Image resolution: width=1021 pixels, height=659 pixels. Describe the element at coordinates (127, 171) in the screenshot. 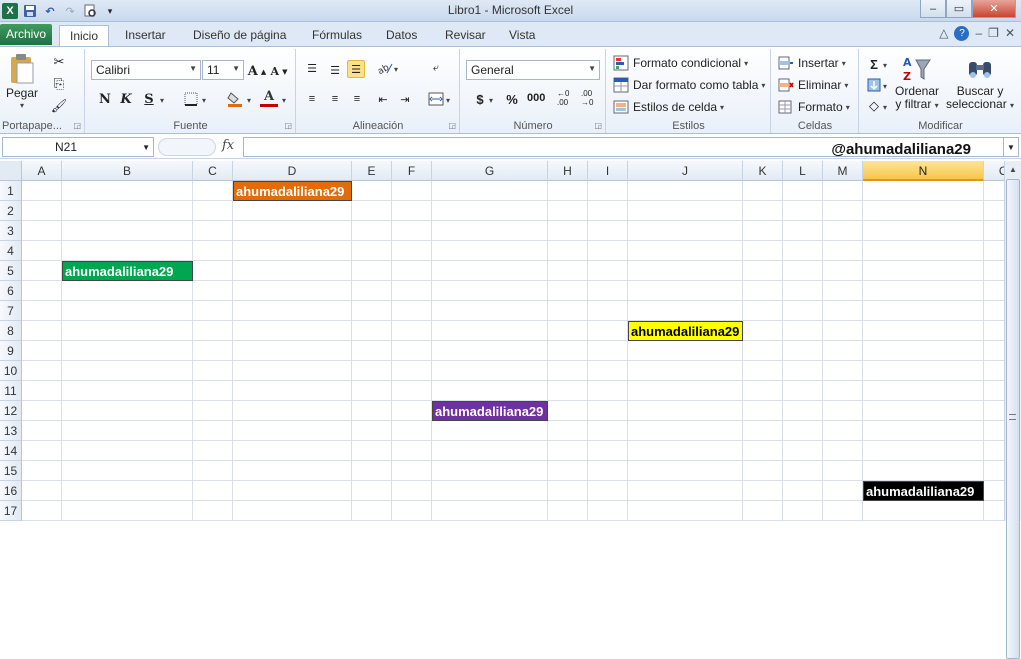

I see `column-header-b: B` at that location.